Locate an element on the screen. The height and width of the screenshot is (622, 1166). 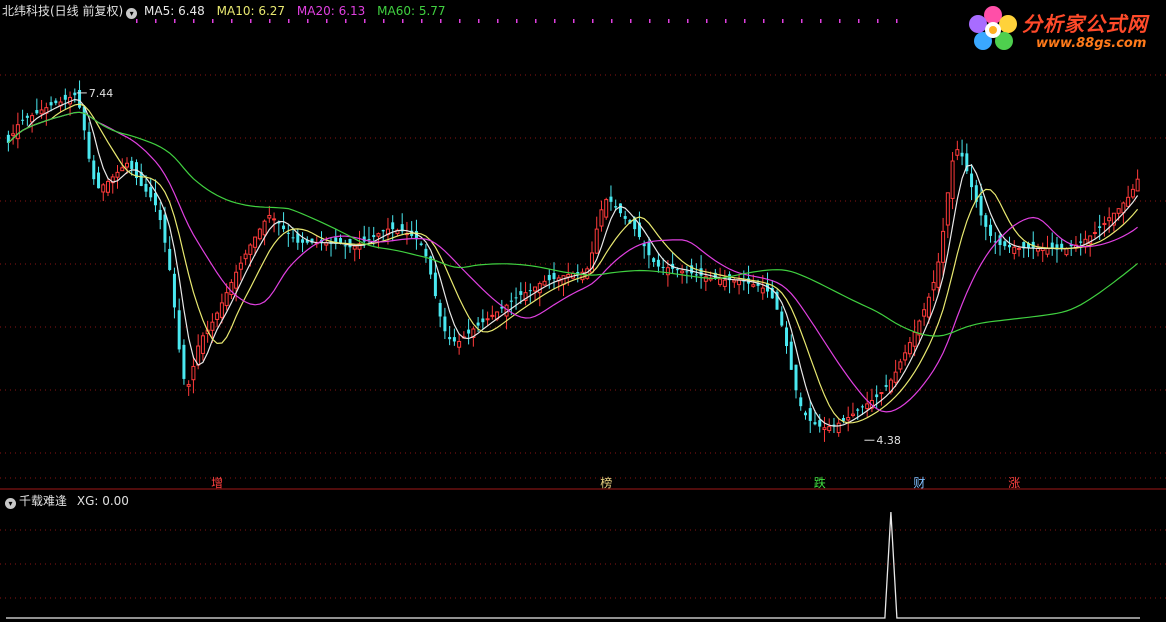
logo-title: 分析家公式网 is located at coordinates (1085, 24).